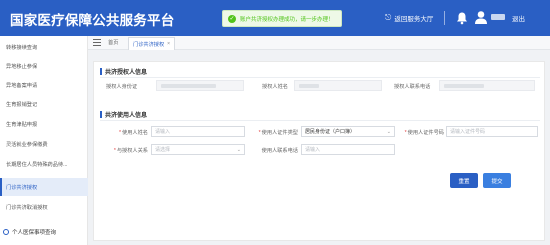  Describe the element at coordinates (123, 114) in the screenshot. I see `user-section-title: 共济使用人信息` at that location.